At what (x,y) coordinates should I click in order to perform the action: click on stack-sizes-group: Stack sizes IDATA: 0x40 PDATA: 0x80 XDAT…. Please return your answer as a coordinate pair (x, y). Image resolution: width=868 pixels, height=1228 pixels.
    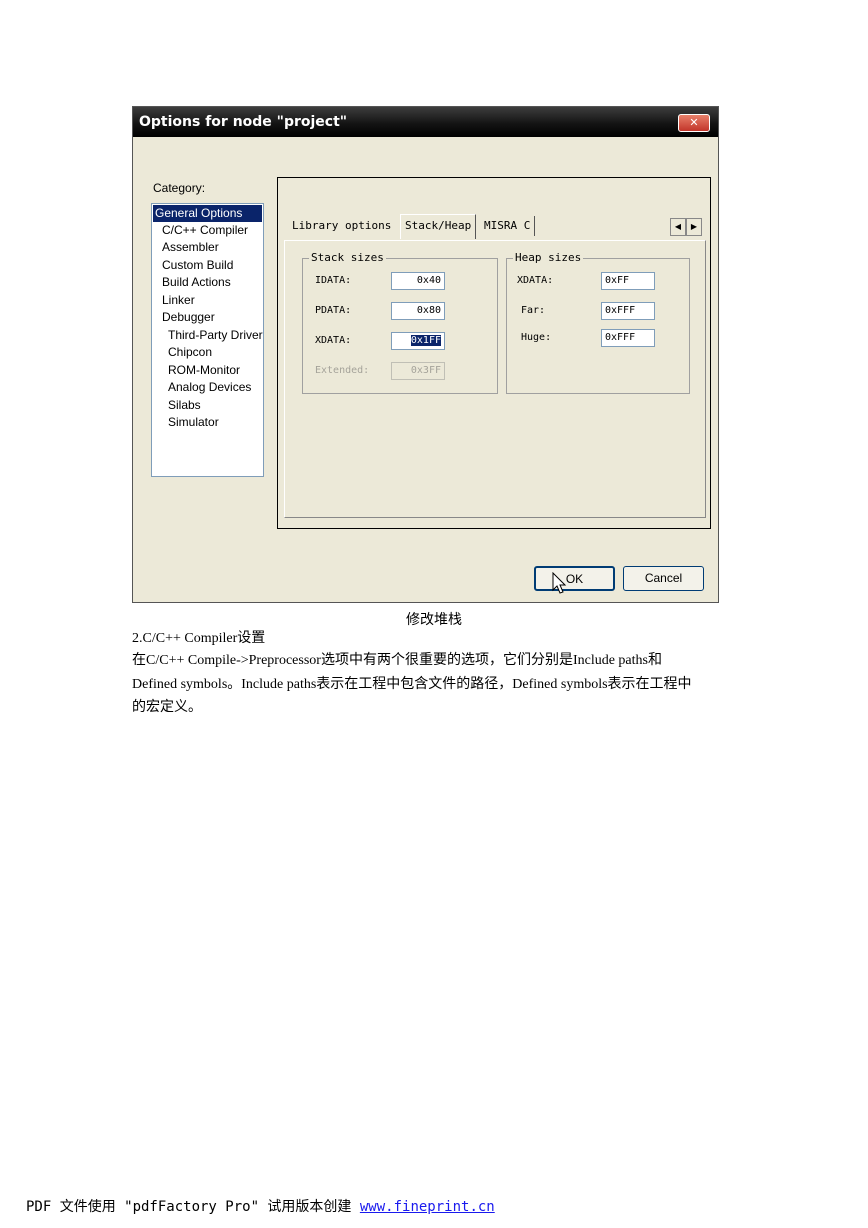
    Looking at the image, I should click on (400, 322).